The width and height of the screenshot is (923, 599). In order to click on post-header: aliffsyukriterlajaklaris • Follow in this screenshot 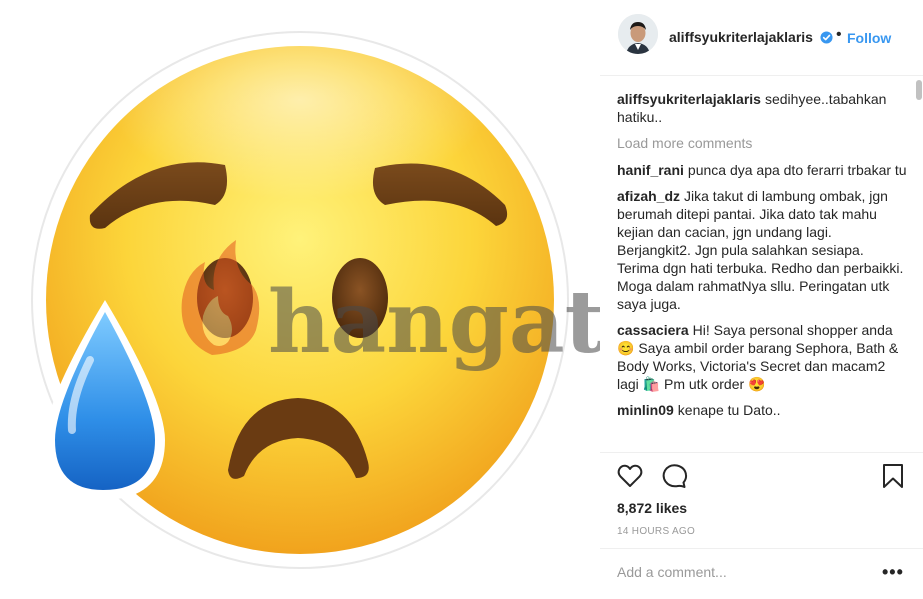, I will do `click(761, 38)`.